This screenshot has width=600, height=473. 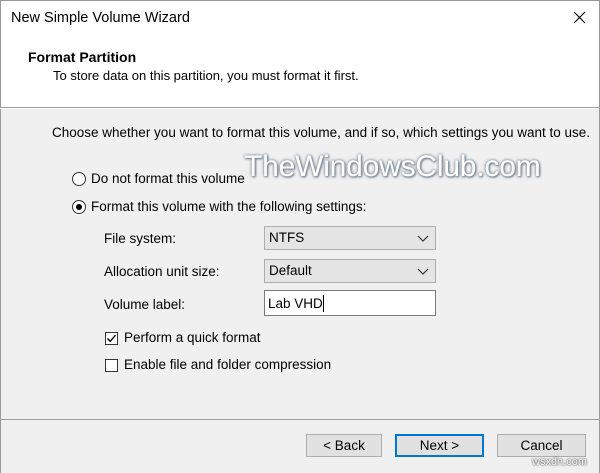 What do you see at coordinates (168, 178) in the screenshot?
I see `no-format-label: Do not format this volume` at bounding box center [168, 178].